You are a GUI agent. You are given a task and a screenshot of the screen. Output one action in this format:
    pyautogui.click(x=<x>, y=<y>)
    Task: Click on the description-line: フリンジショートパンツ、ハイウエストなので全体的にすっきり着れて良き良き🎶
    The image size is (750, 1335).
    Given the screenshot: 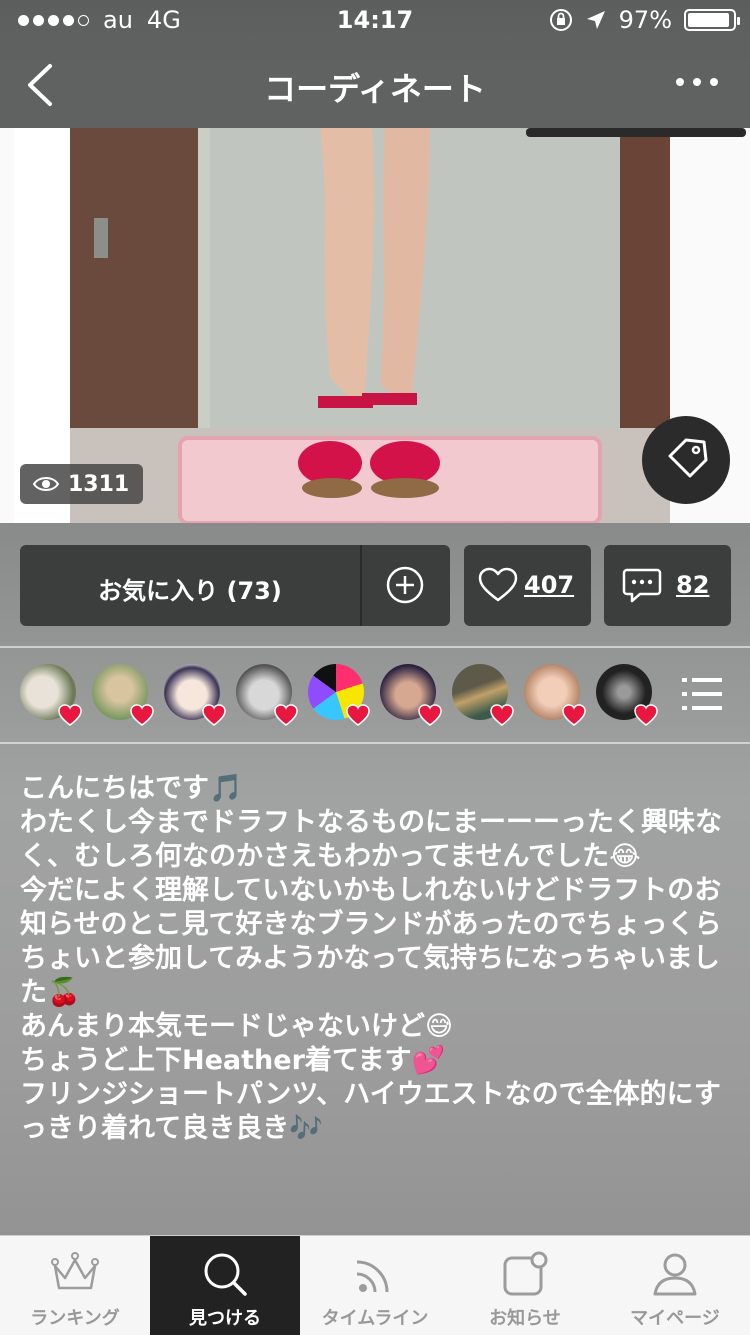 What is the action you would take?
    pyautogui.click(x=370, y=1111)
    